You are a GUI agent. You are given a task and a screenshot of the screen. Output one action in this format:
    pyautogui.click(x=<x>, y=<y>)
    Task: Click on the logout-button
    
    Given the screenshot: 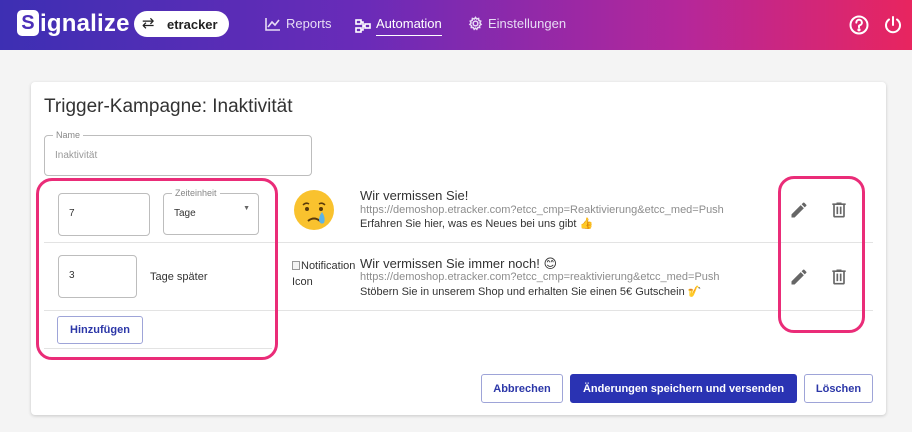 What is the action you would take?
    pyautogui.click(x=893, y=25)
    